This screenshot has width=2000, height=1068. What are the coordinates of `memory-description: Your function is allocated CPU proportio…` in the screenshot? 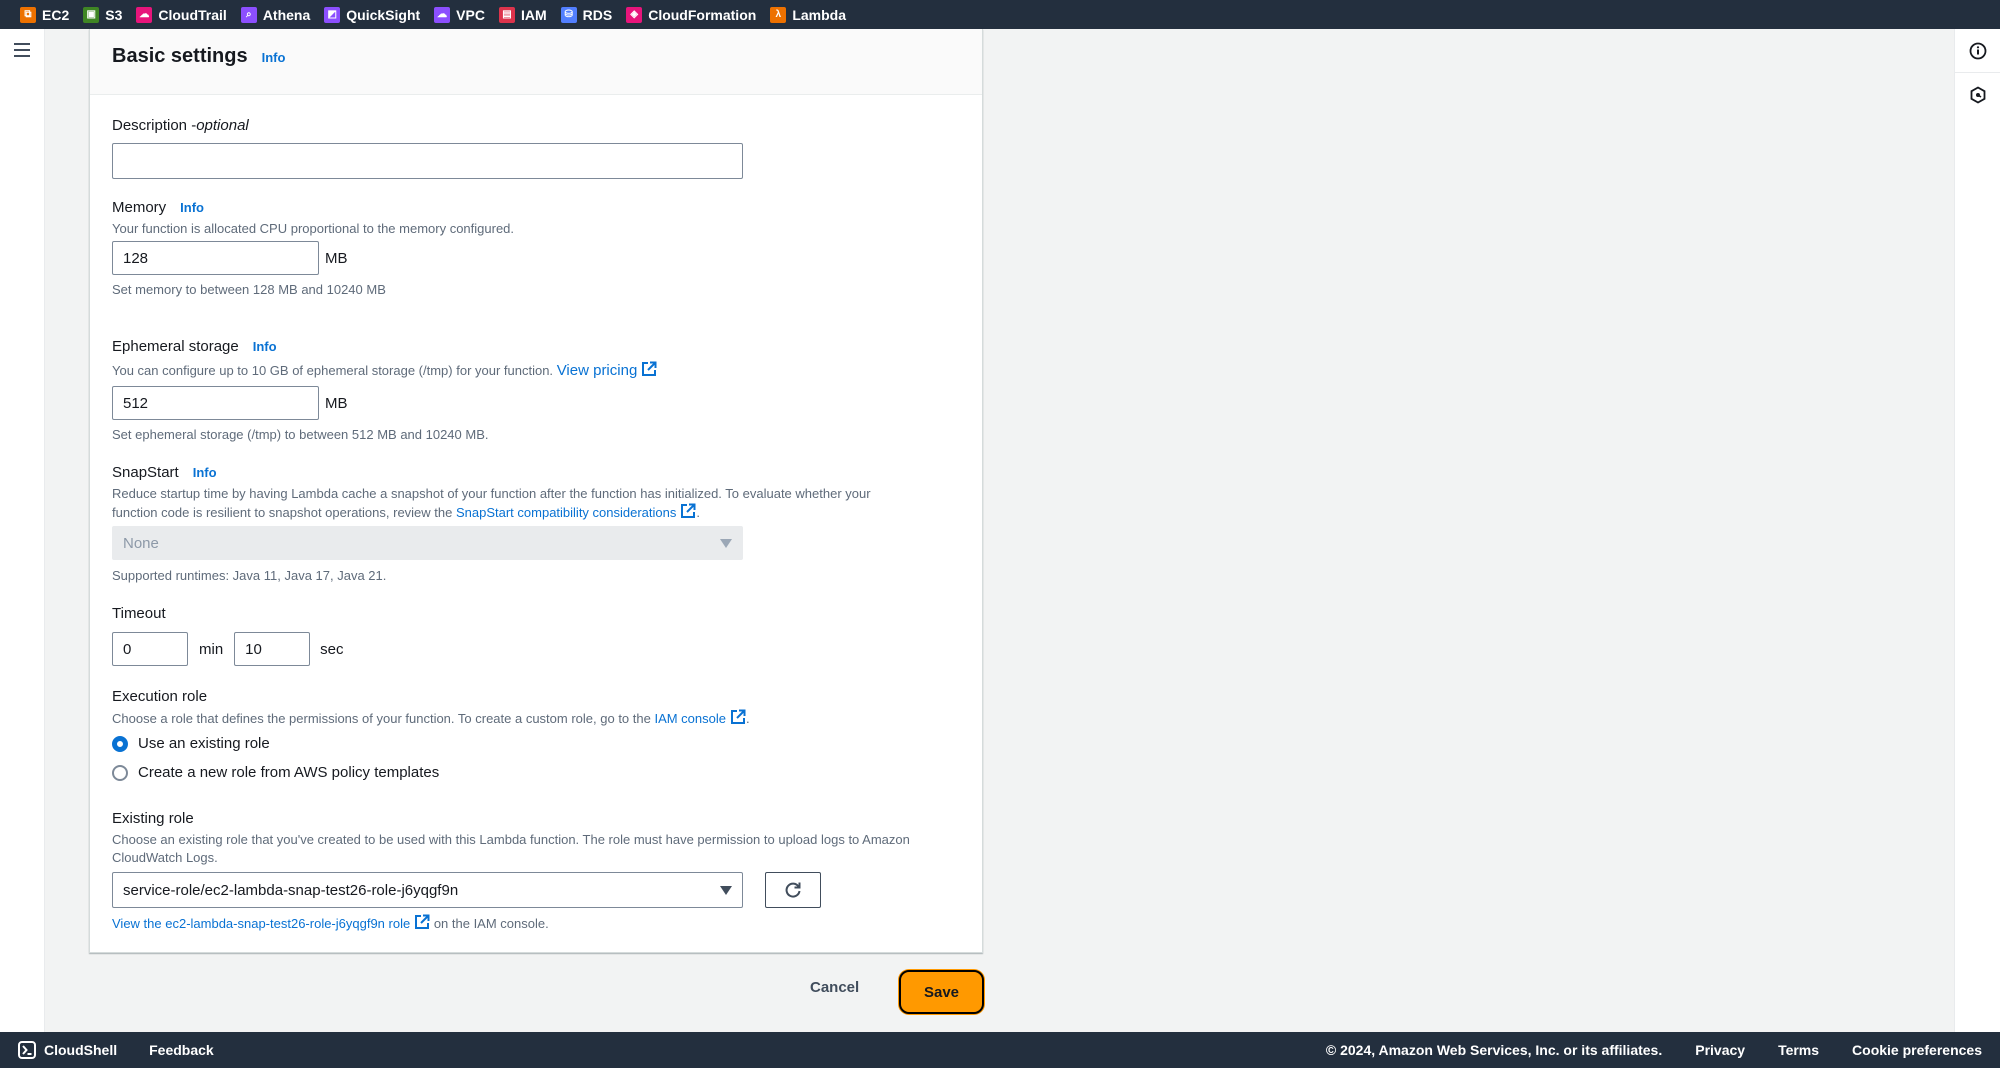 It's located at (313, 228).